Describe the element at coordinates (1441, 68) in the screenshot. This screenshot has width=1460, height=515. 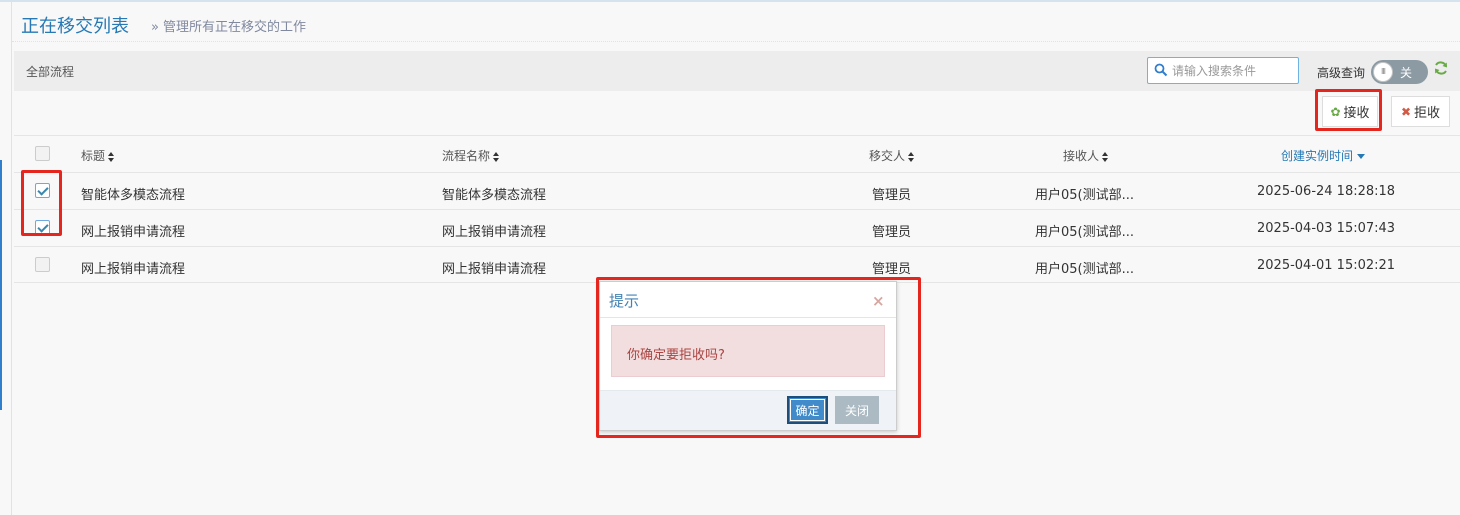
I see `refresh-icon` at that location.